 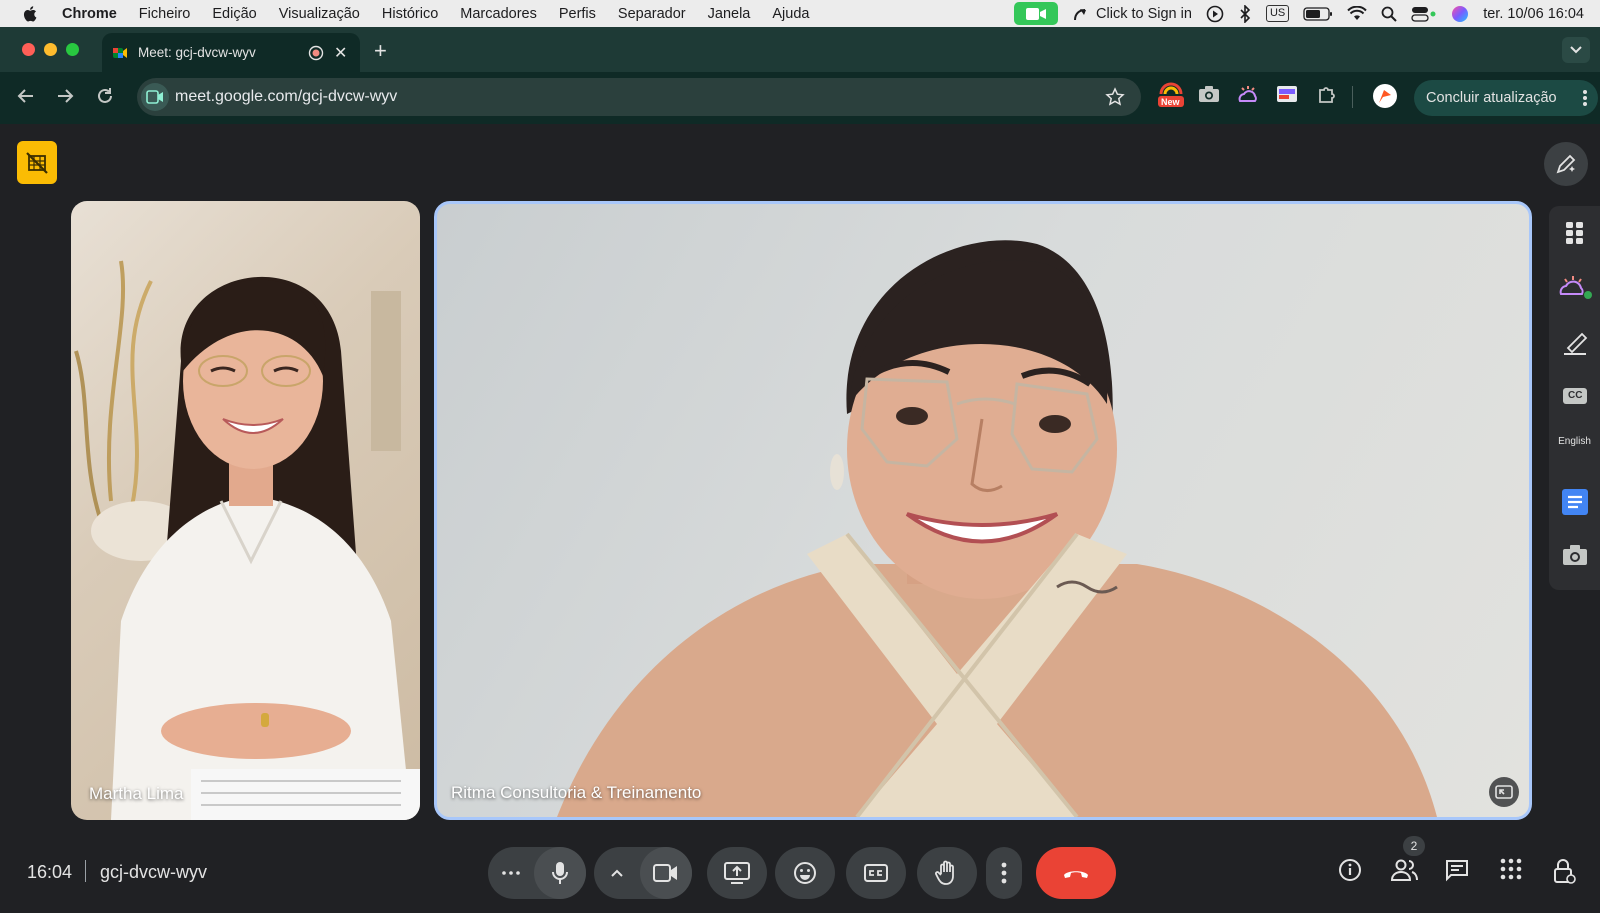 I want to click on tab-meet: Meet: gcj-dvcw-wyv ✕, so click(x=231, y=52).